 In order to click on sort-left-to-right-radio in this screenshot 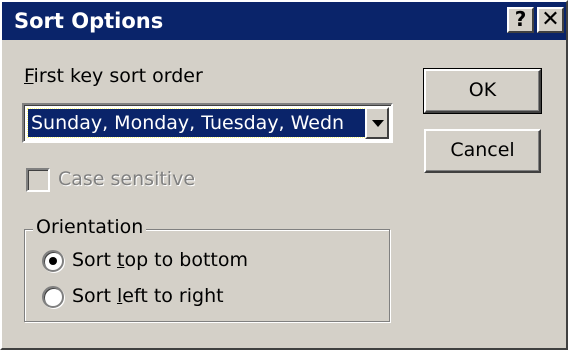, I will do `click(53, 297)`.